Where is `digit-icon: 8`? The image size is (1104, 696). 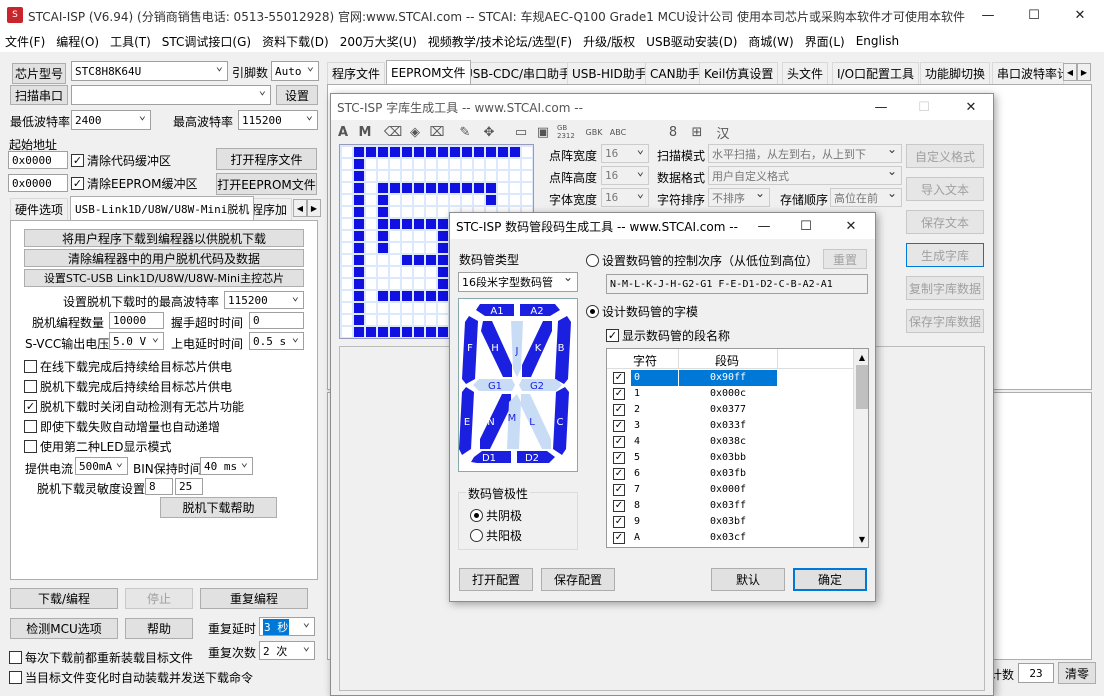 digit-icon: 8 is located at coordinates (673, 132).